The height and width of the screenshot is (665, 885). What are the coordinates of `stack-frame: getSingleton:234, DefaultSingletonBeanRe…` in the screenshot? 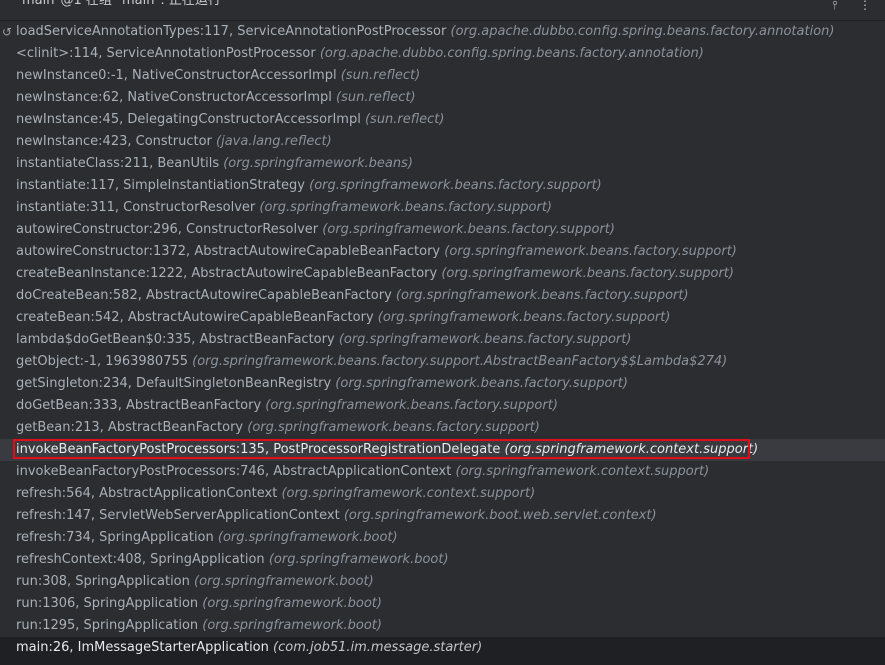 It's located at (442, 384).